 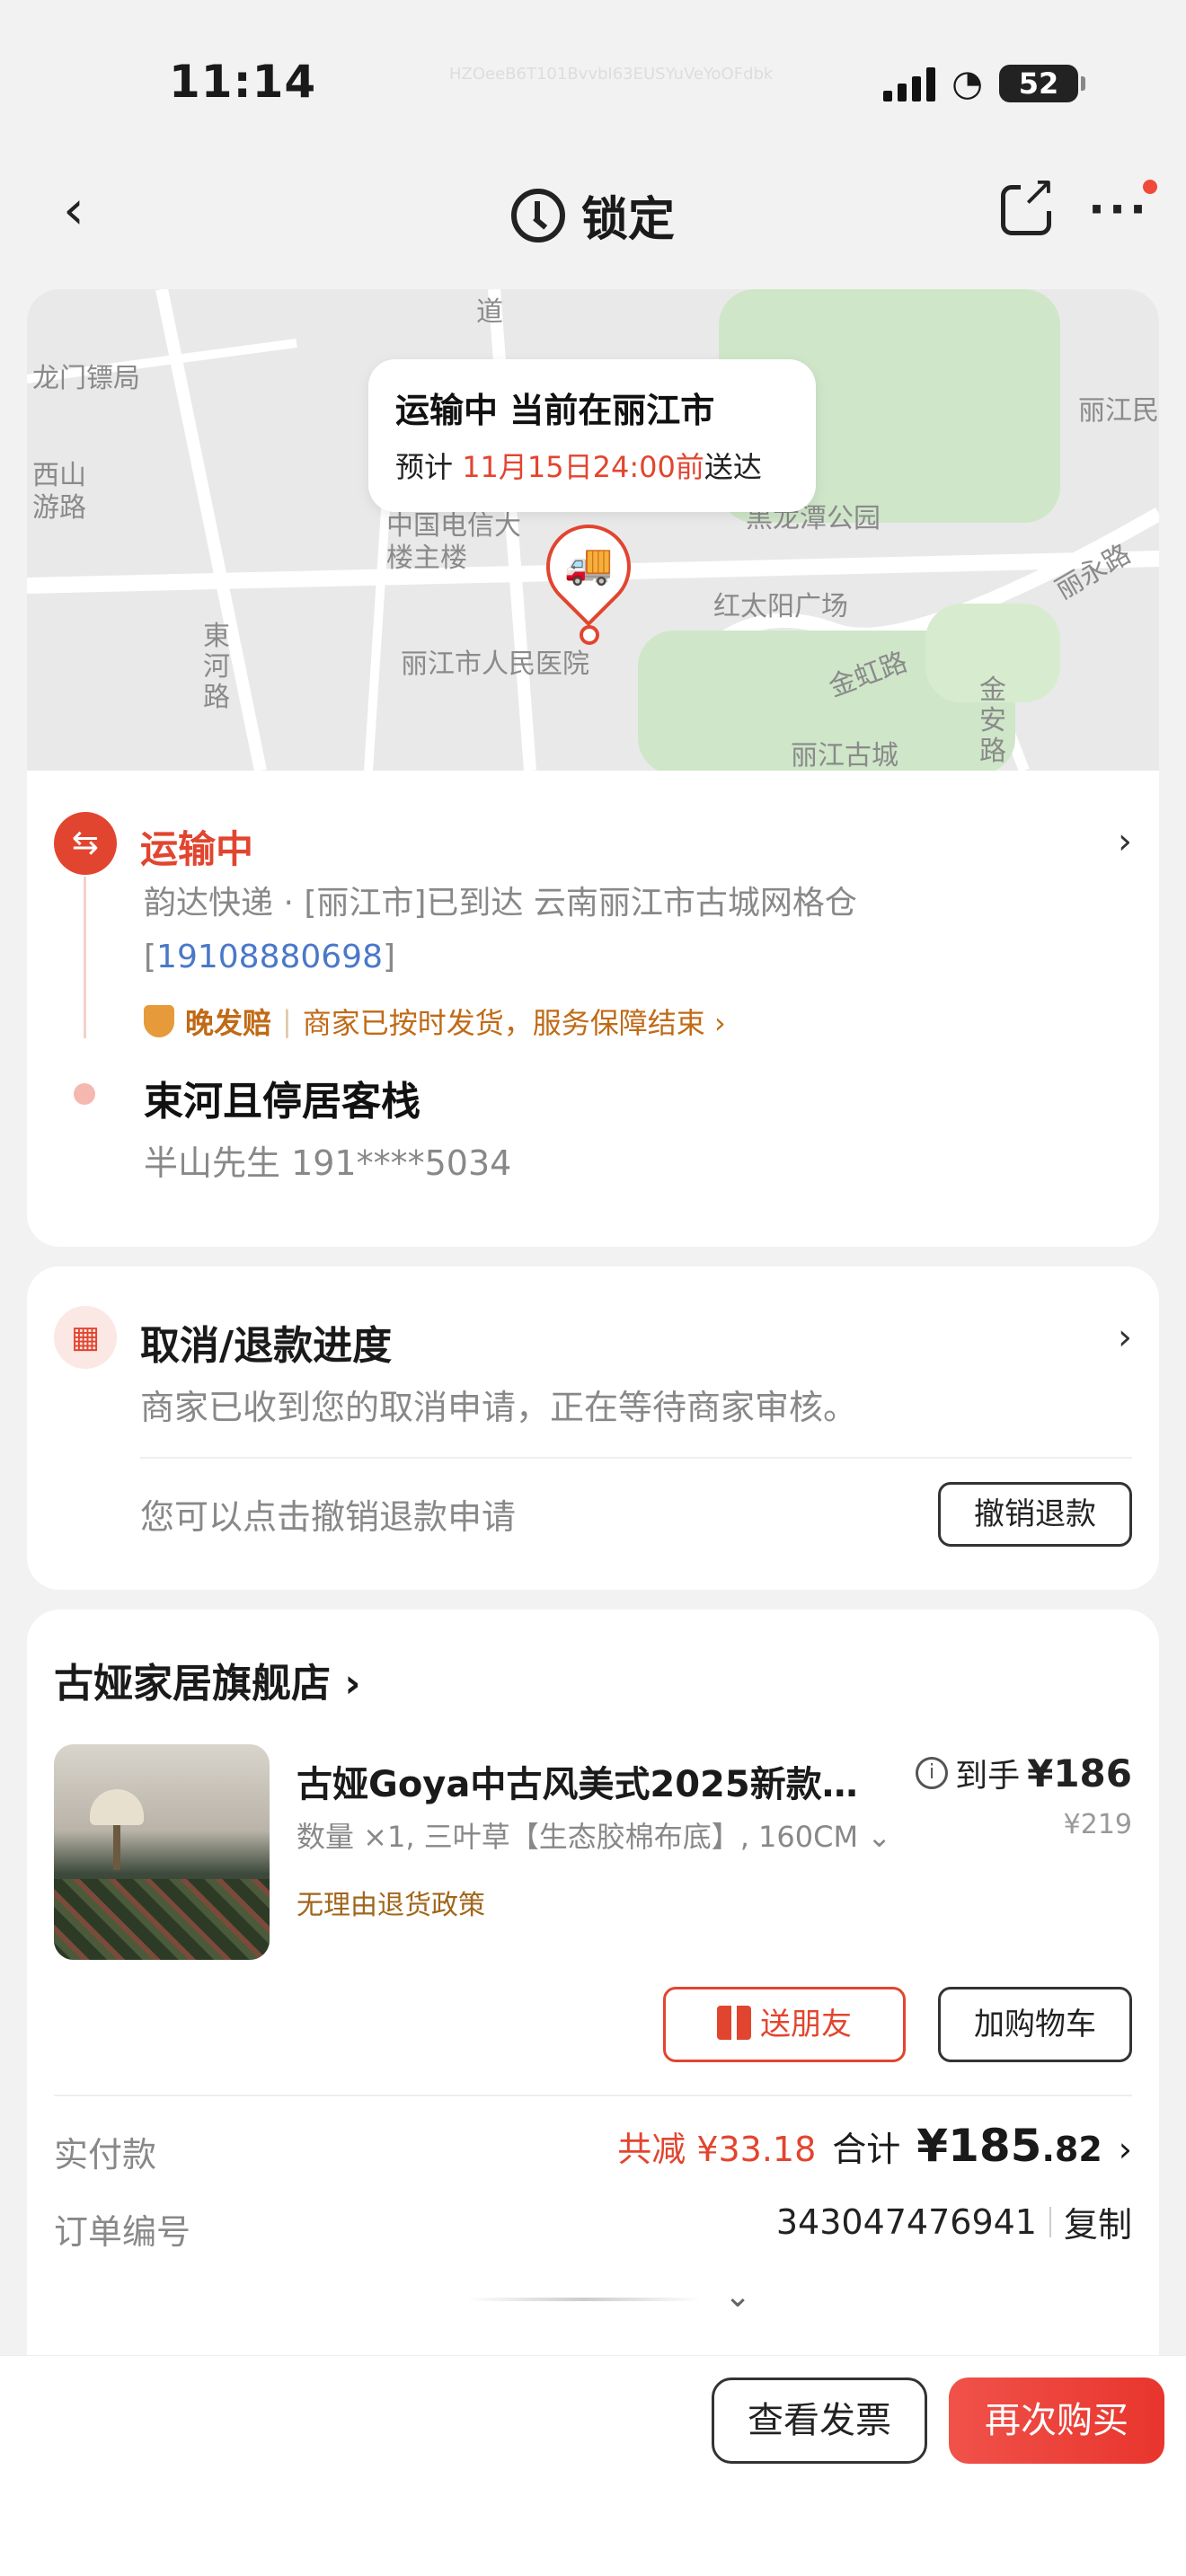 What do you see at coordinates (122, 2232) in the screenshot?
I see `order-number-label: 订单编号` at bounding box center [122, 2232].